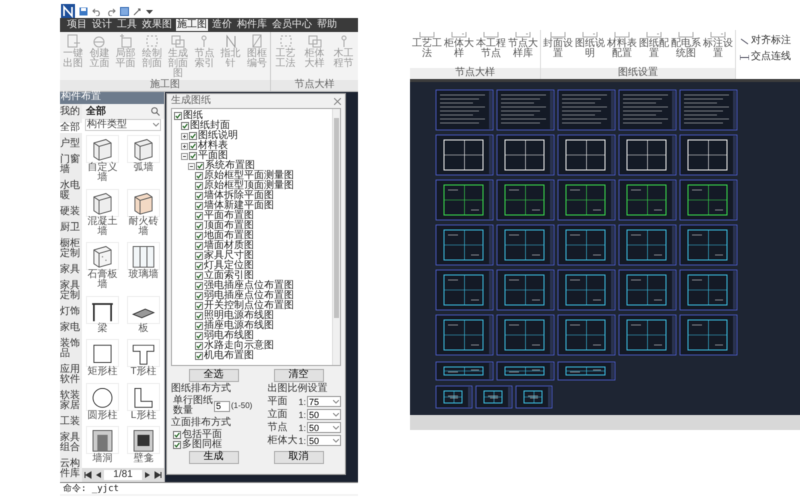 Image resolution: width=800 pixels, height=500 pixels. Describe the element at coordinates (622, 49) in the screenshot. I see `toolbar-label: 材料表配置` at that location.